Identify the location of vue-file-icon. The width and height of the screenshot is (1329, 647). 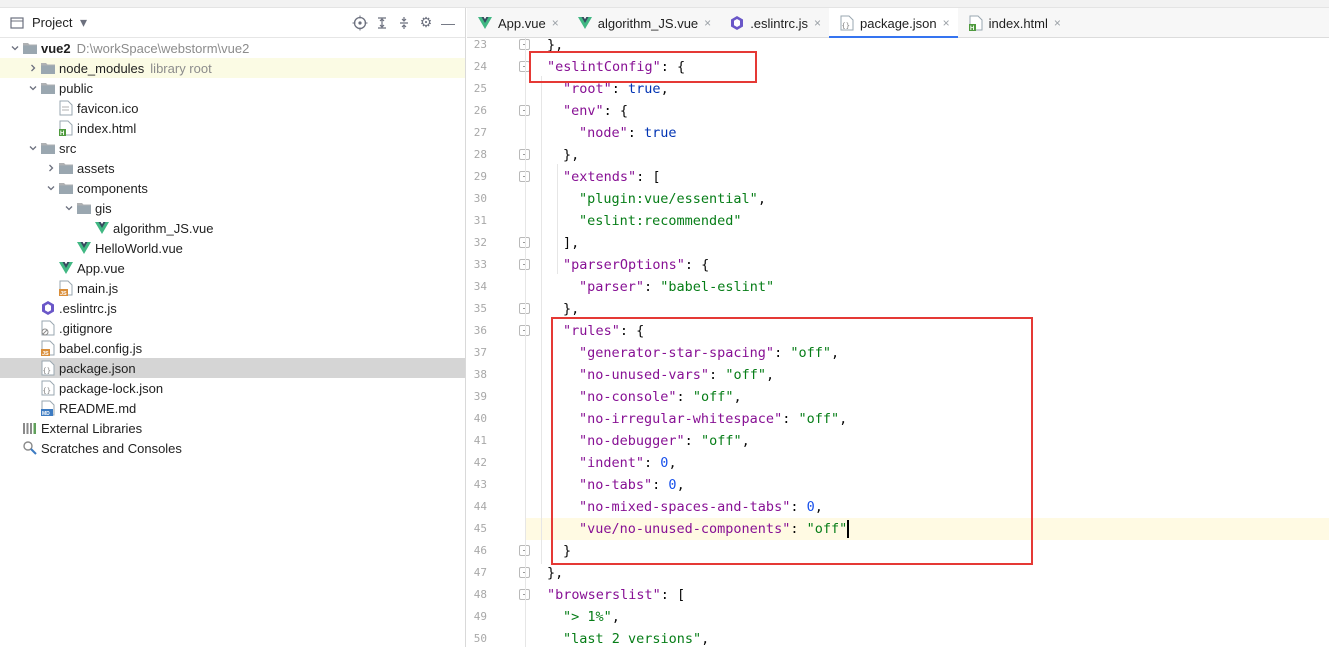
(66, 268).